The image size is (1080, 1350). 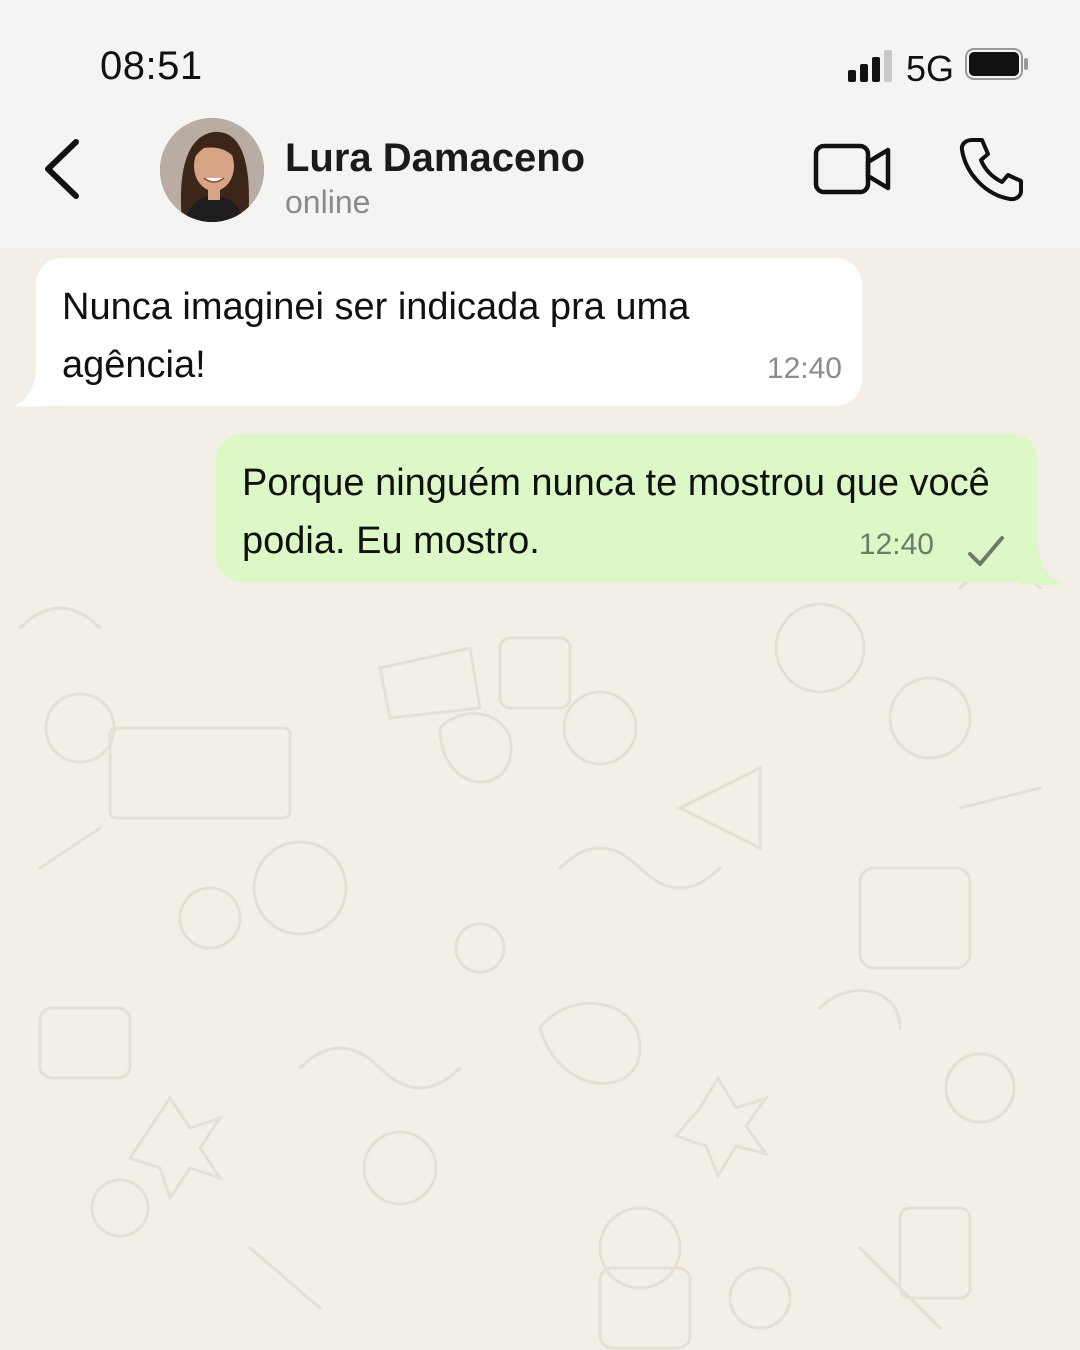 I want to click on signal-bars-icon, so click(x=870, y=66).